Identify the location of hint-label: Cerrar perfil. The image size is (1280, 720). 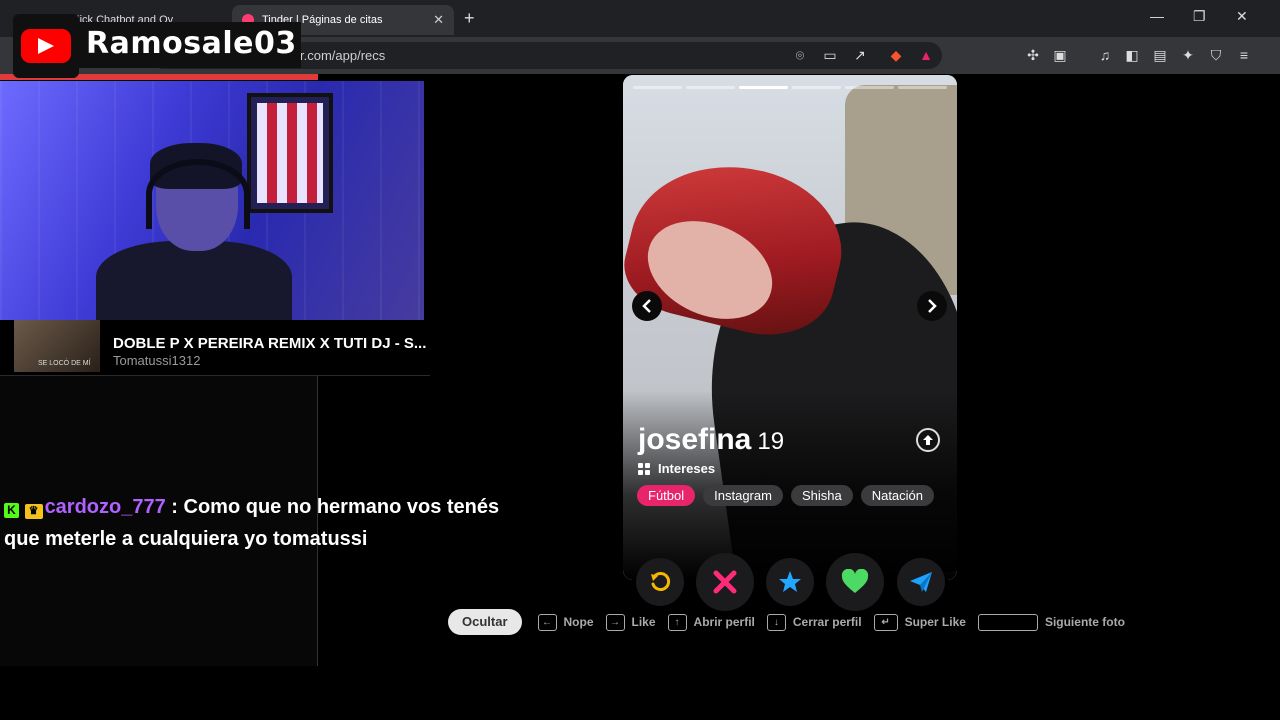
(827, 622).